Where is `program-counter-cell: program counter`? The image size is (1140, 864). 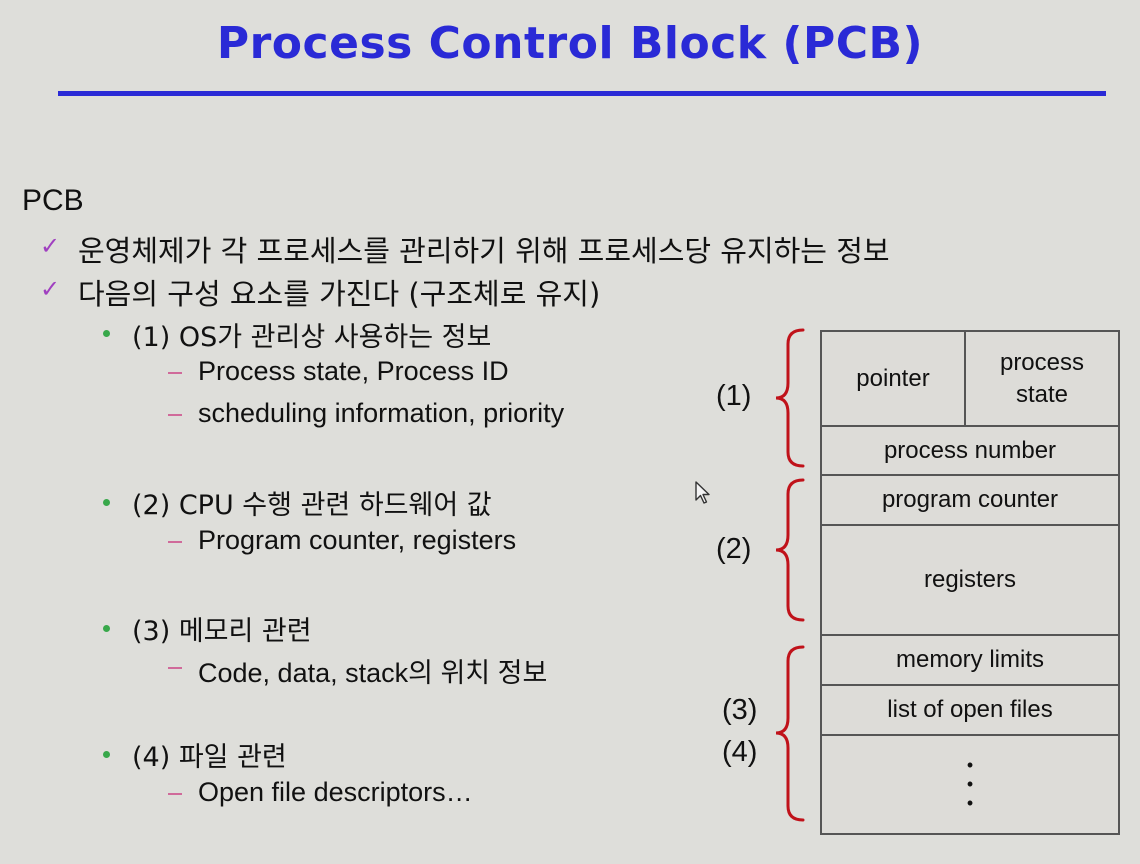
program-counter-cell: program counter is located at coordinates (970, 500).